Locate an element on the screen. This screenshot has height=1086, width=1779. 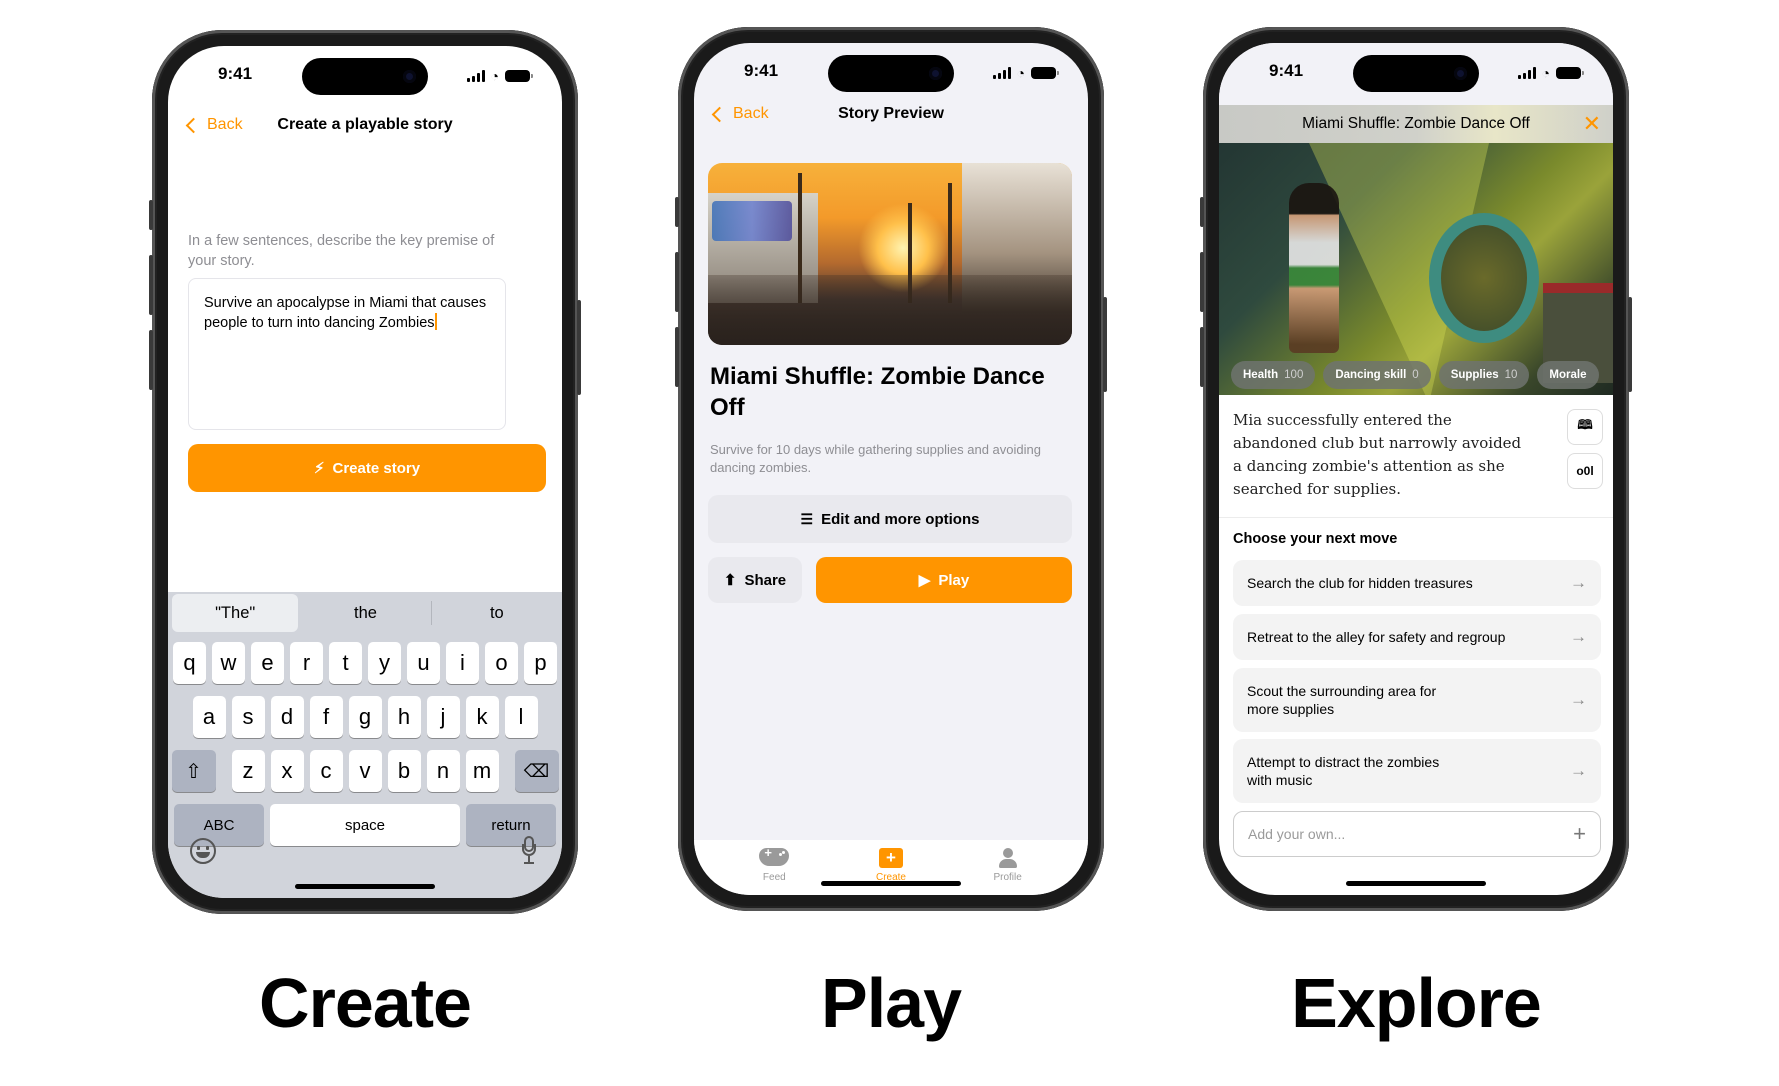
key: v is located at coordinates (365, 771).